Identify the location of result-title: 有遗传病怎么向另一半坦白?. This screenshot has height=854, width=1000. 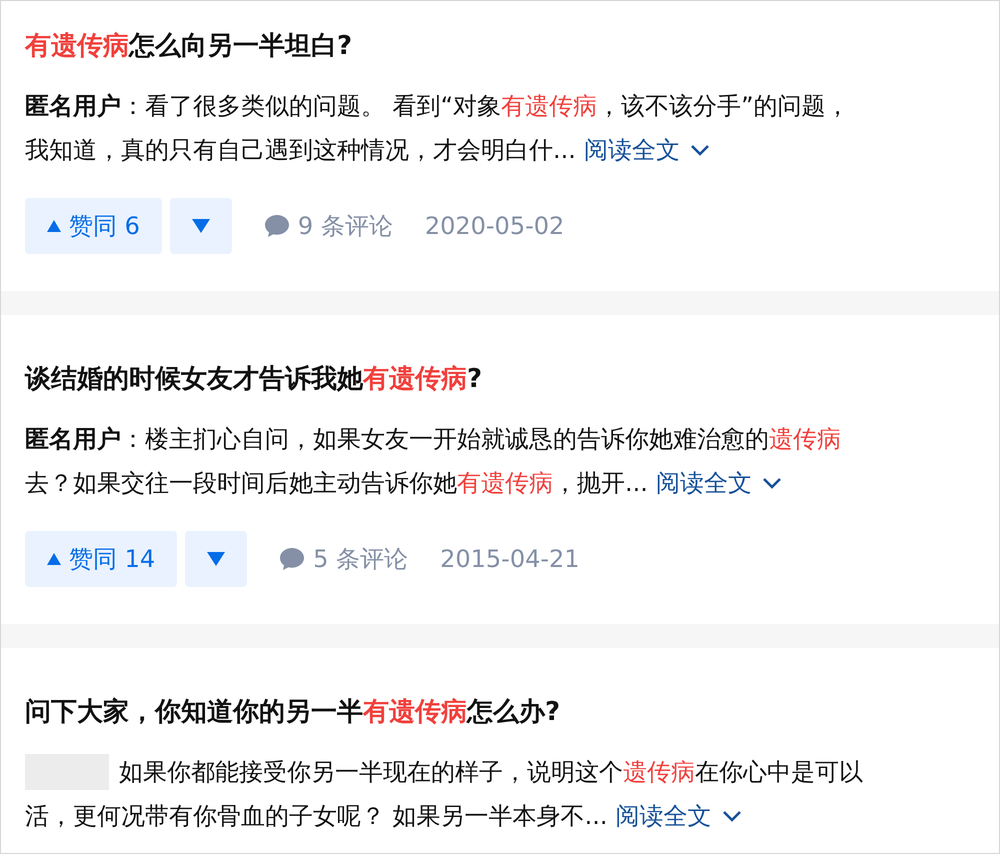
(512, 46).